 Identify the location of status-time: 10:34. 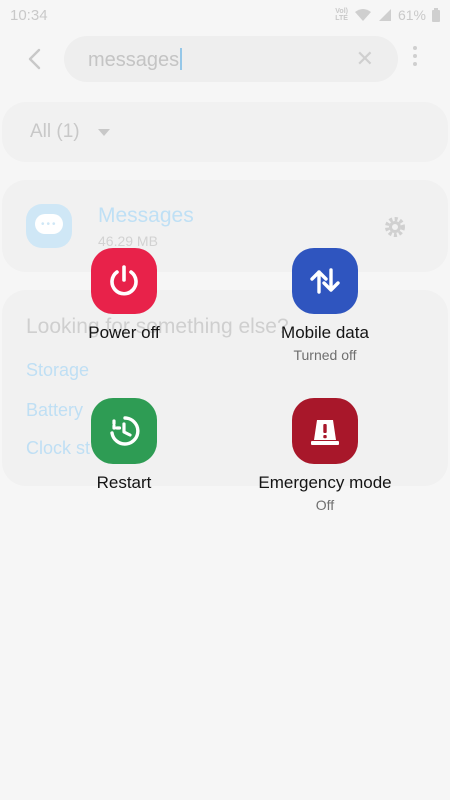
(29, 15).